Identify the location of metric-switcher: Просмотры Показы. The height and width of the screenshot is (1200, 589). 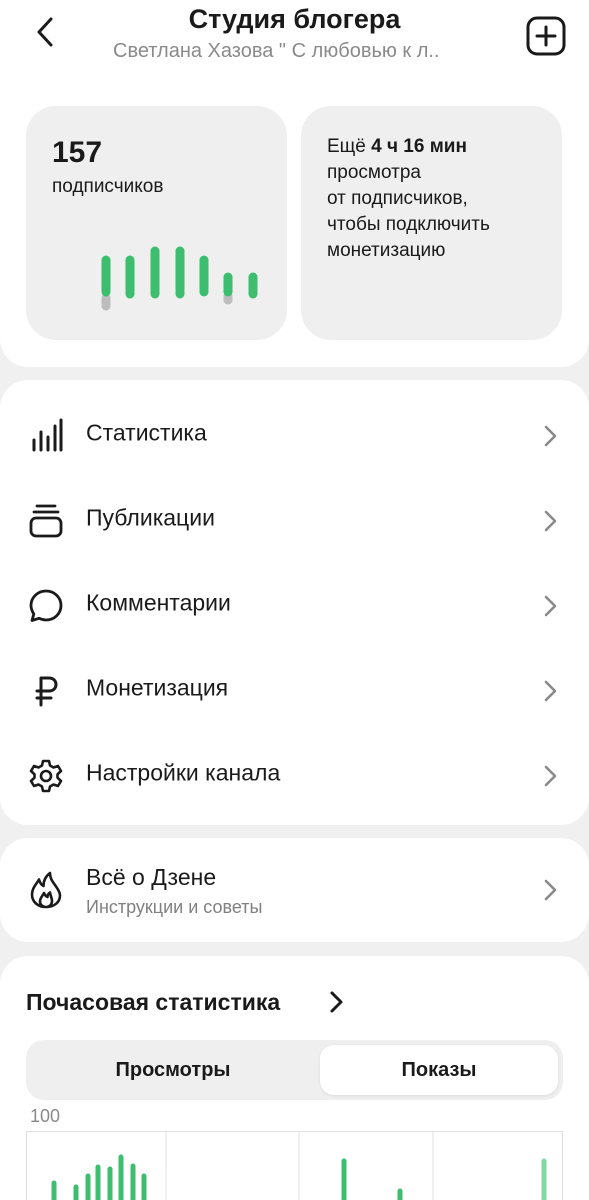
(294, 1070).